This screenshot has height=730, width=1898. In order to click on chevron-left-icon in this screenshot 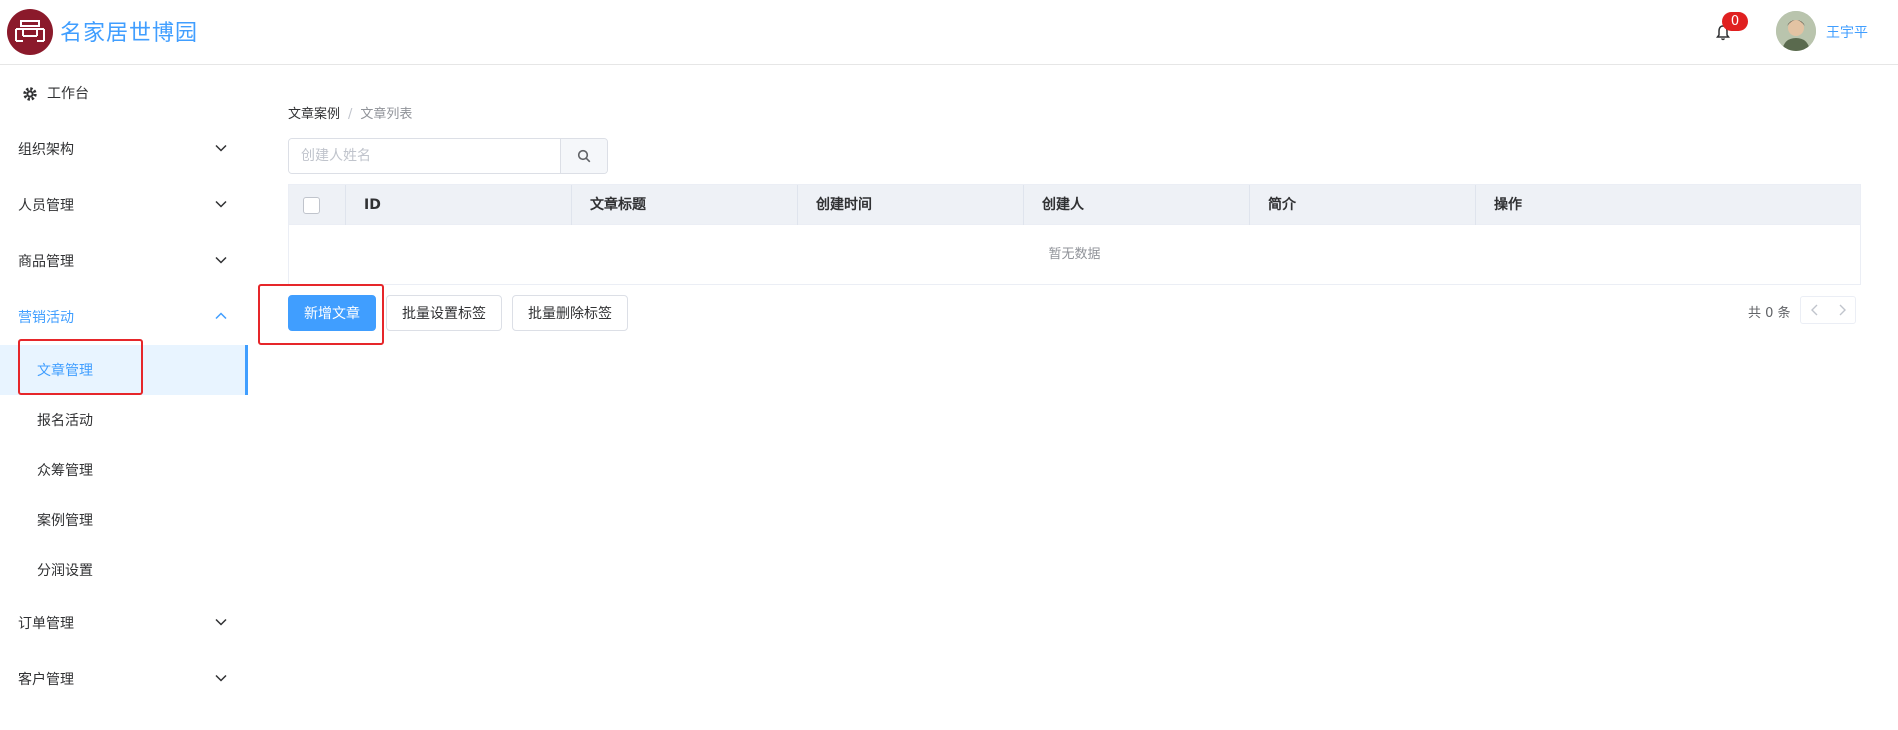, I will do `click(1813, 310)`.